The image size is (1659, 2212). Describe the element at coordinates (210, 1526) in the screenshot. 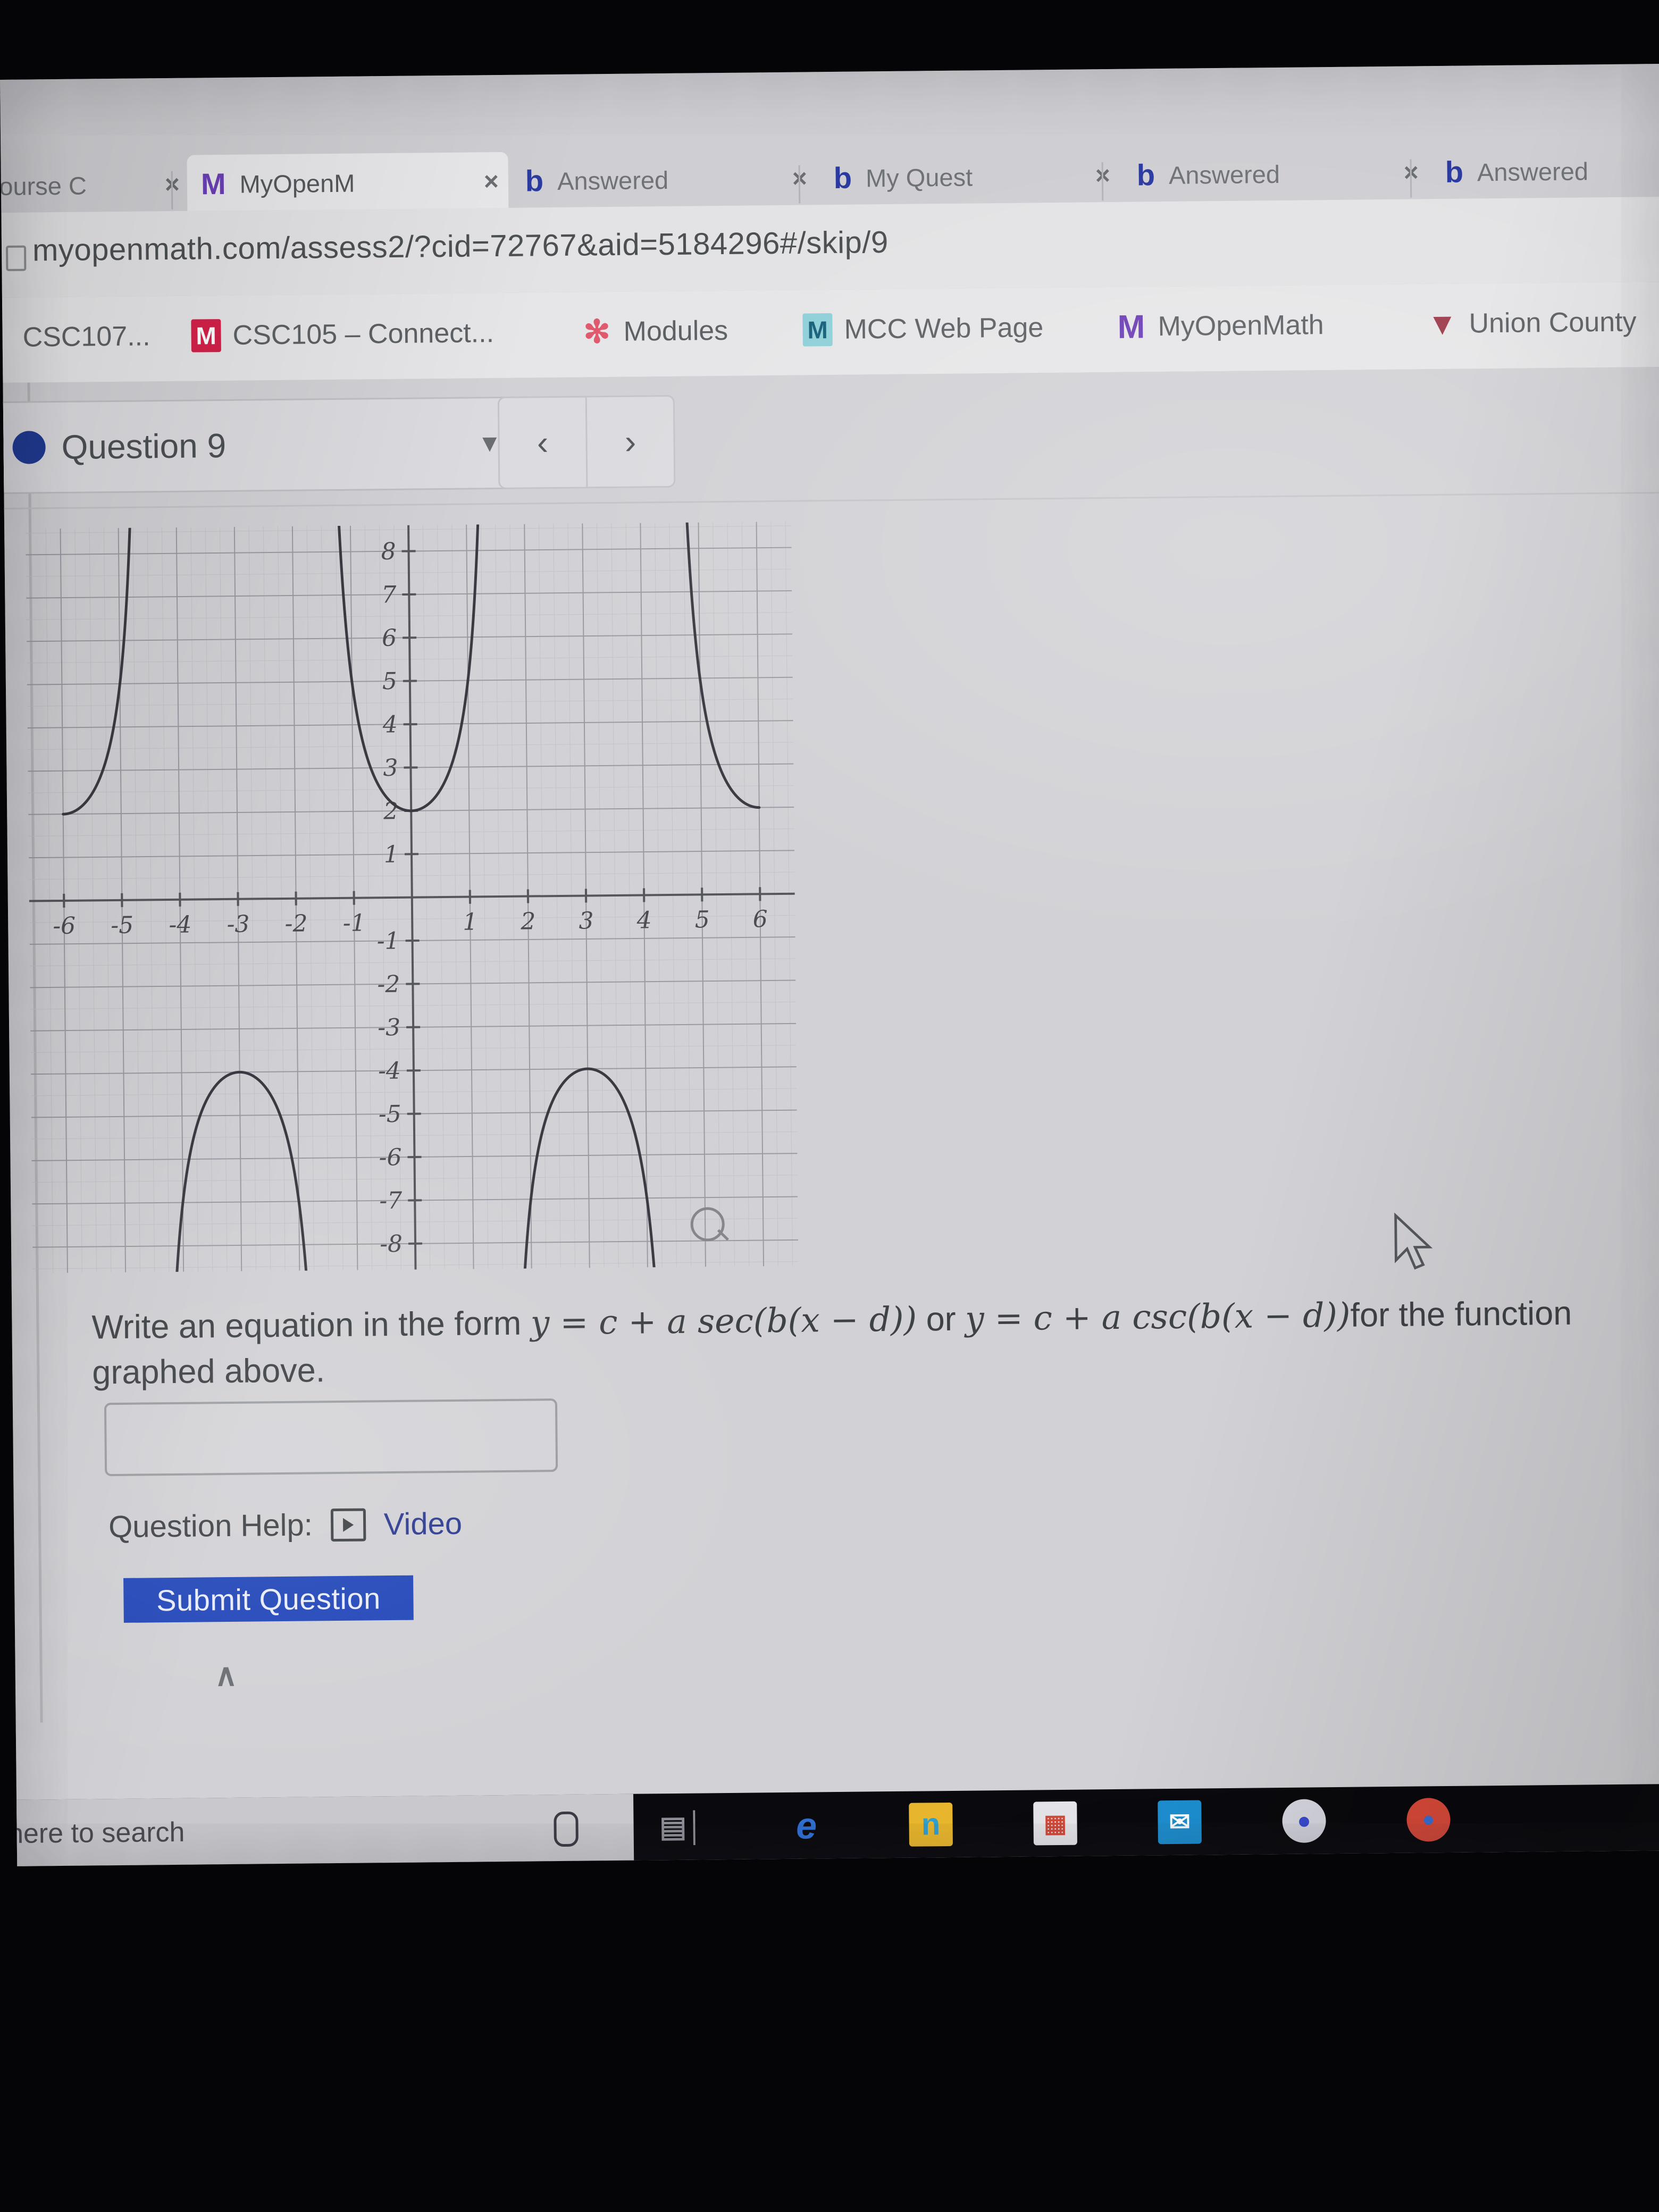

I see `question-help-label: Question Help:` at that location.